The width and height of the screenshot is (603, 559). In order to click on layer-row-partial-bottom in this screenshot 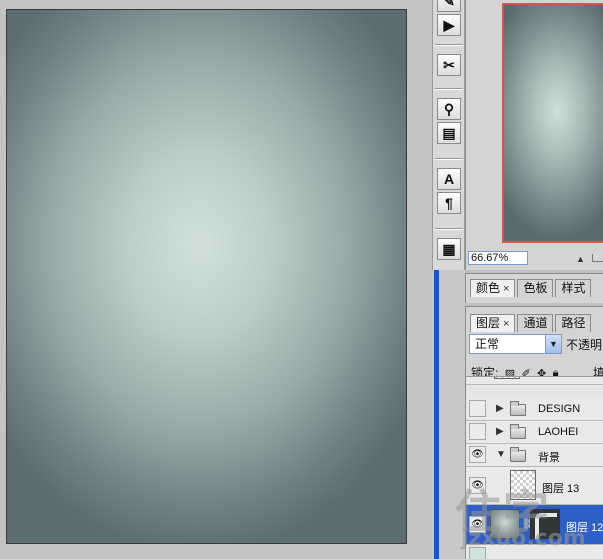, I will do `click(534, 552)`.